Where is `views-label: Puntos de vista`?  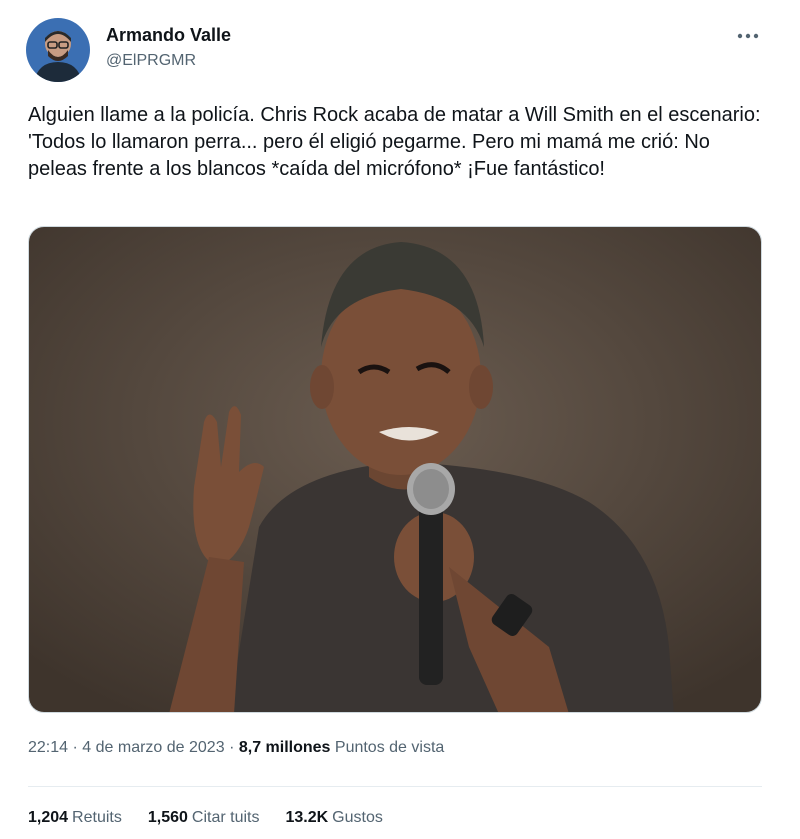 views-label: Puntos de vista is located at coordinates (389, 747).